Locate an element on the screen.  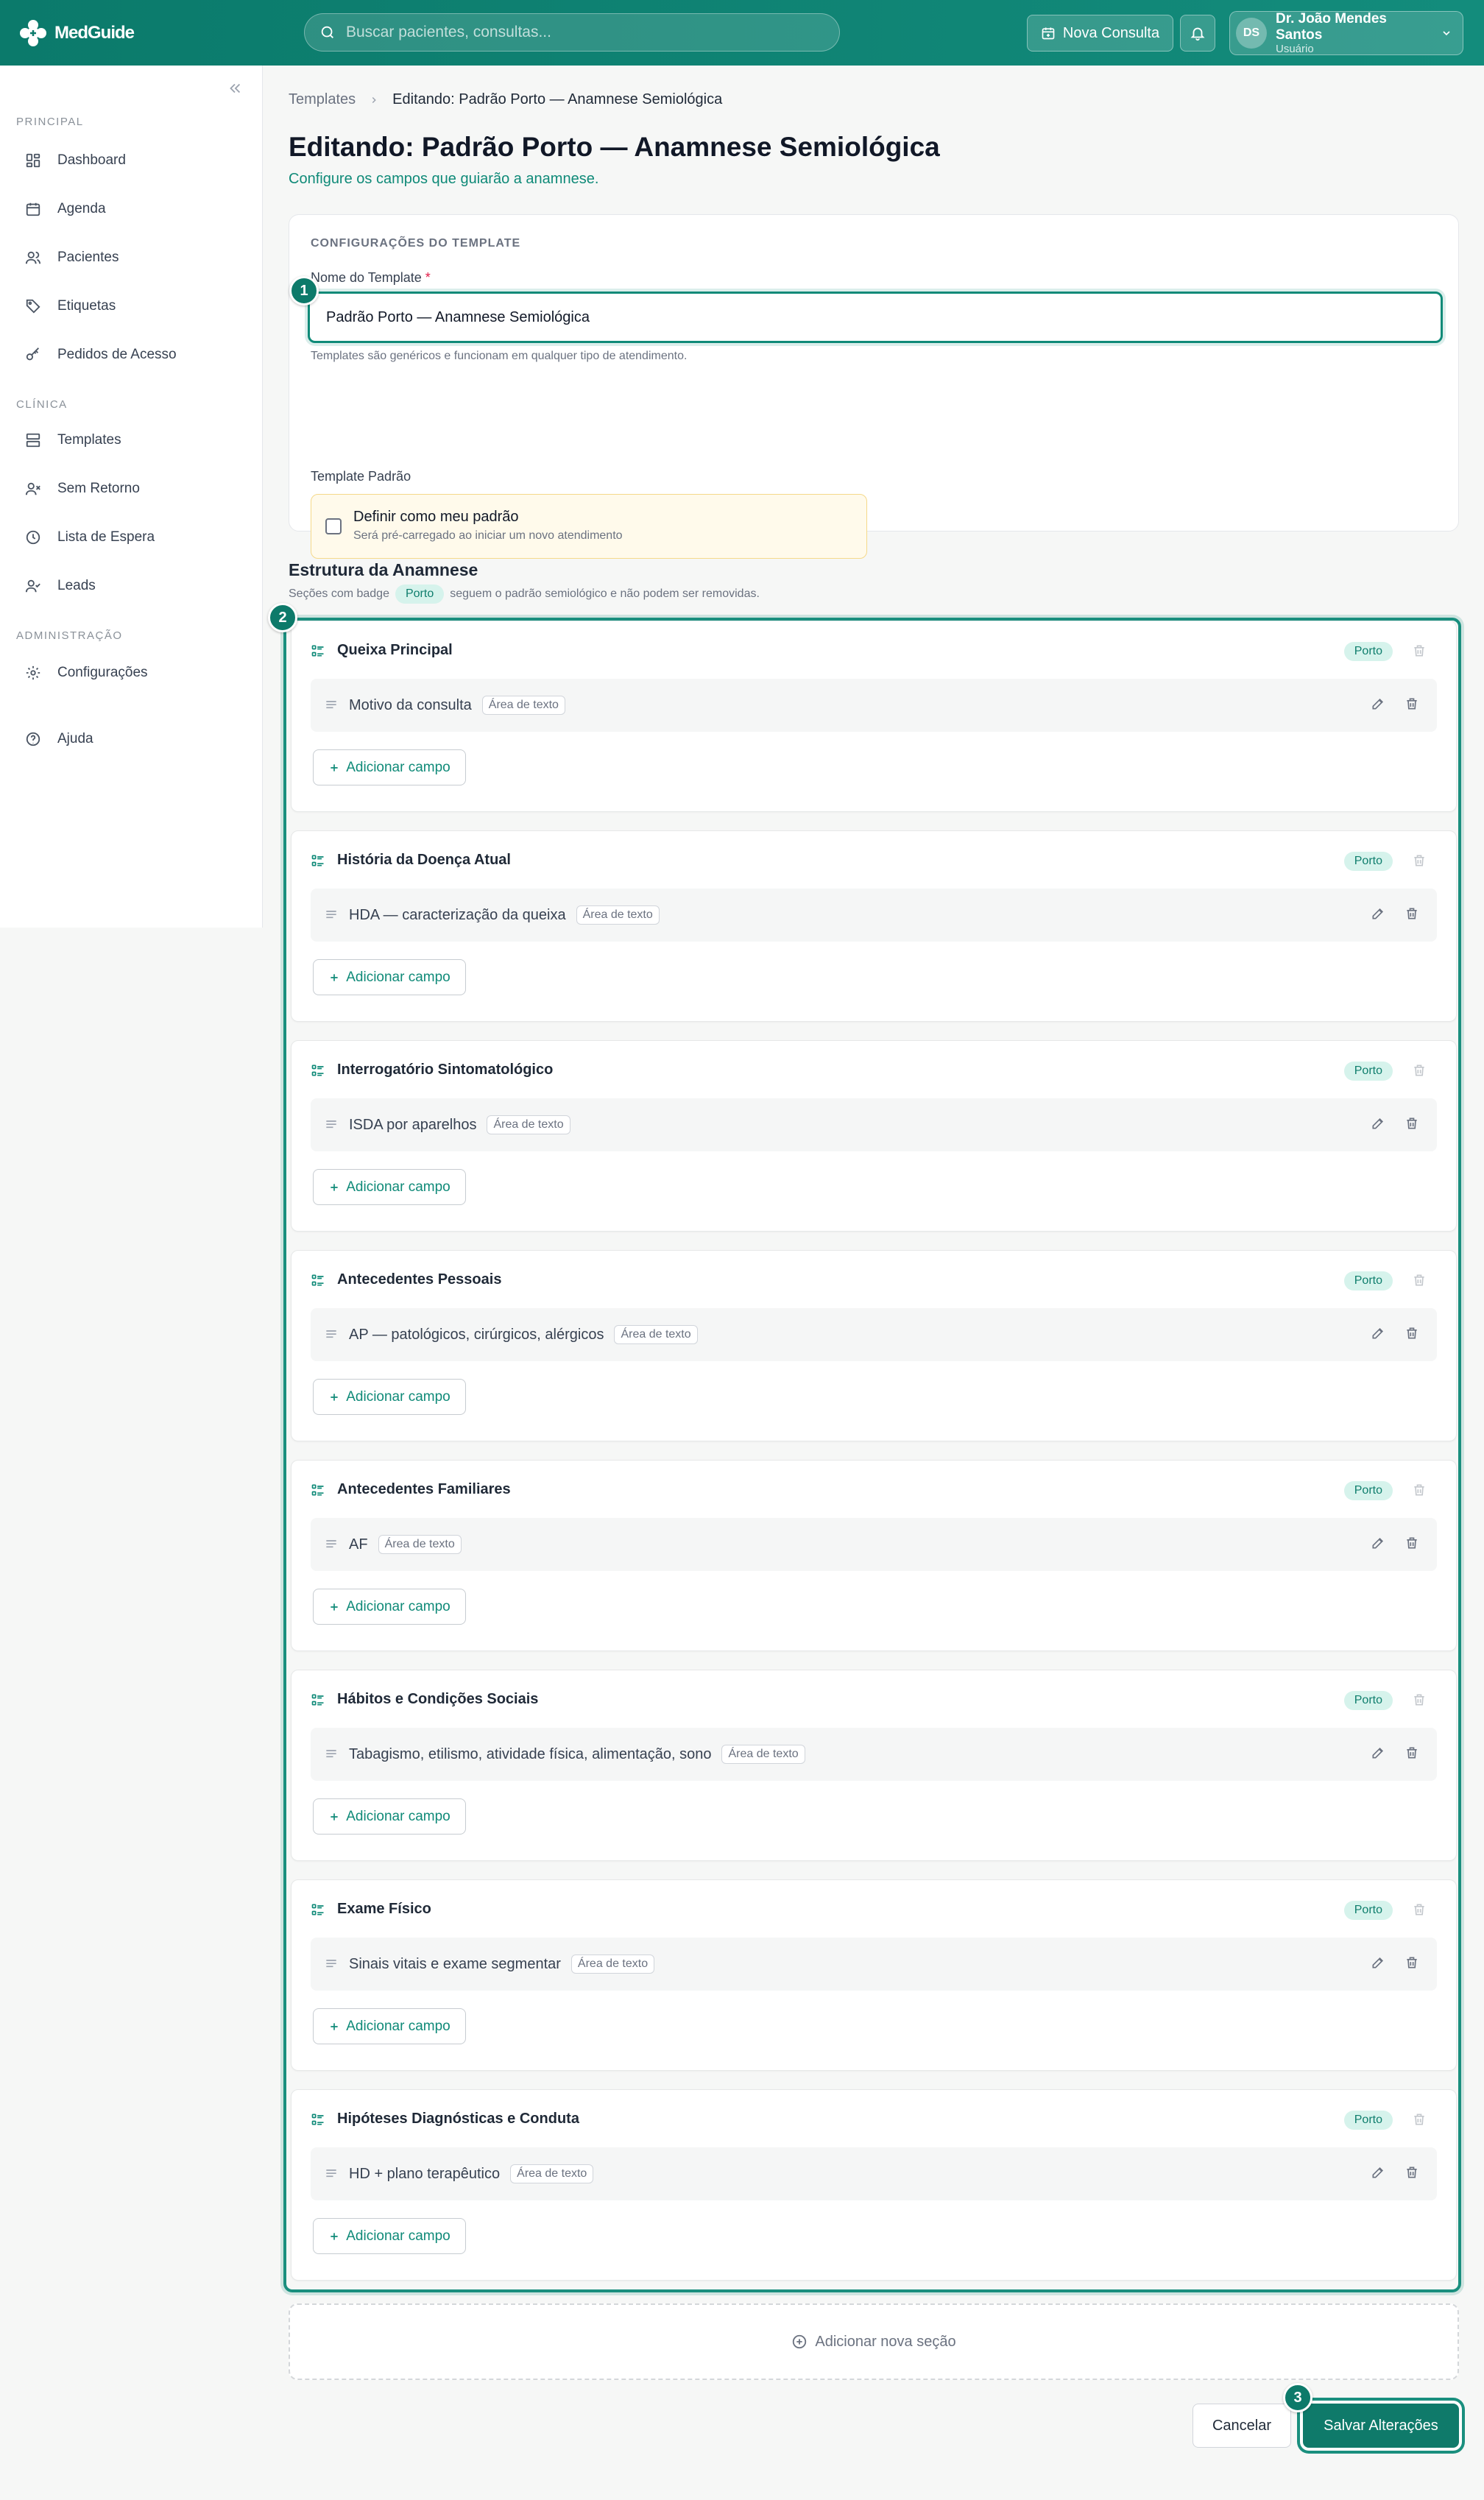
sidebar-item-label: Dashboard is located at coordinates (91, 160).